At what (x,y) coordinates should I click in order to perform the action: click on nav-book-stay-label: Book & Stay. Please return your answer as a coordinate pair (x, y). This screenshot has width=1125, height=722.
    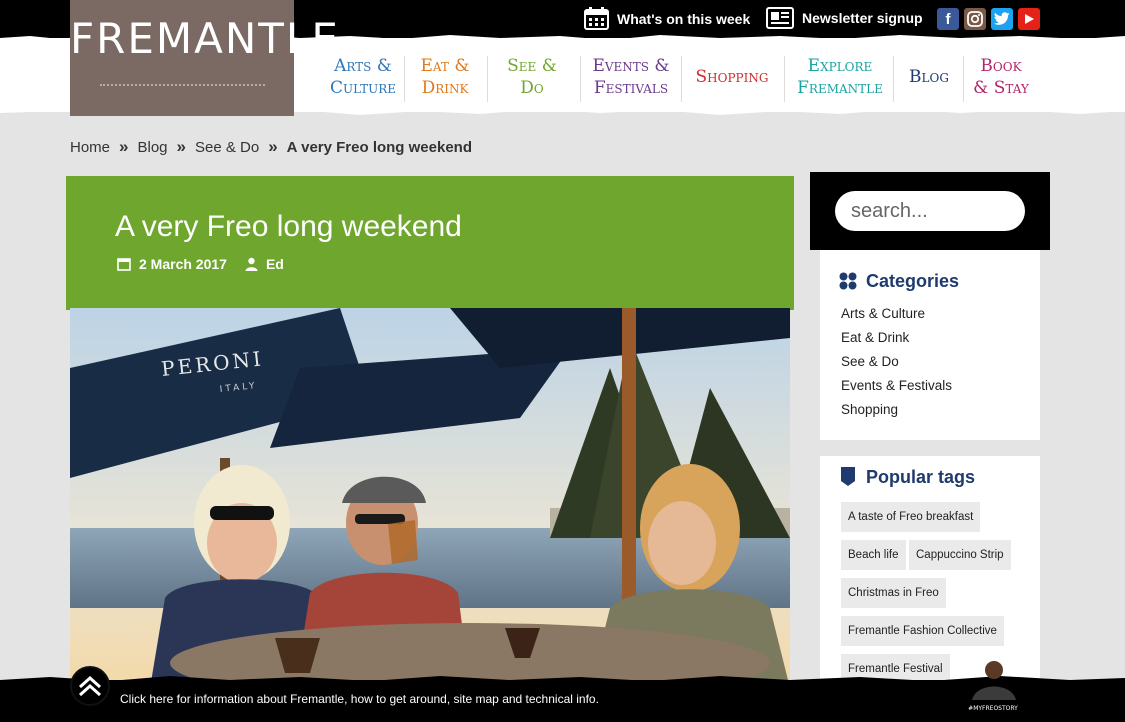
    Looking at the image, I should click on (1001, 77).